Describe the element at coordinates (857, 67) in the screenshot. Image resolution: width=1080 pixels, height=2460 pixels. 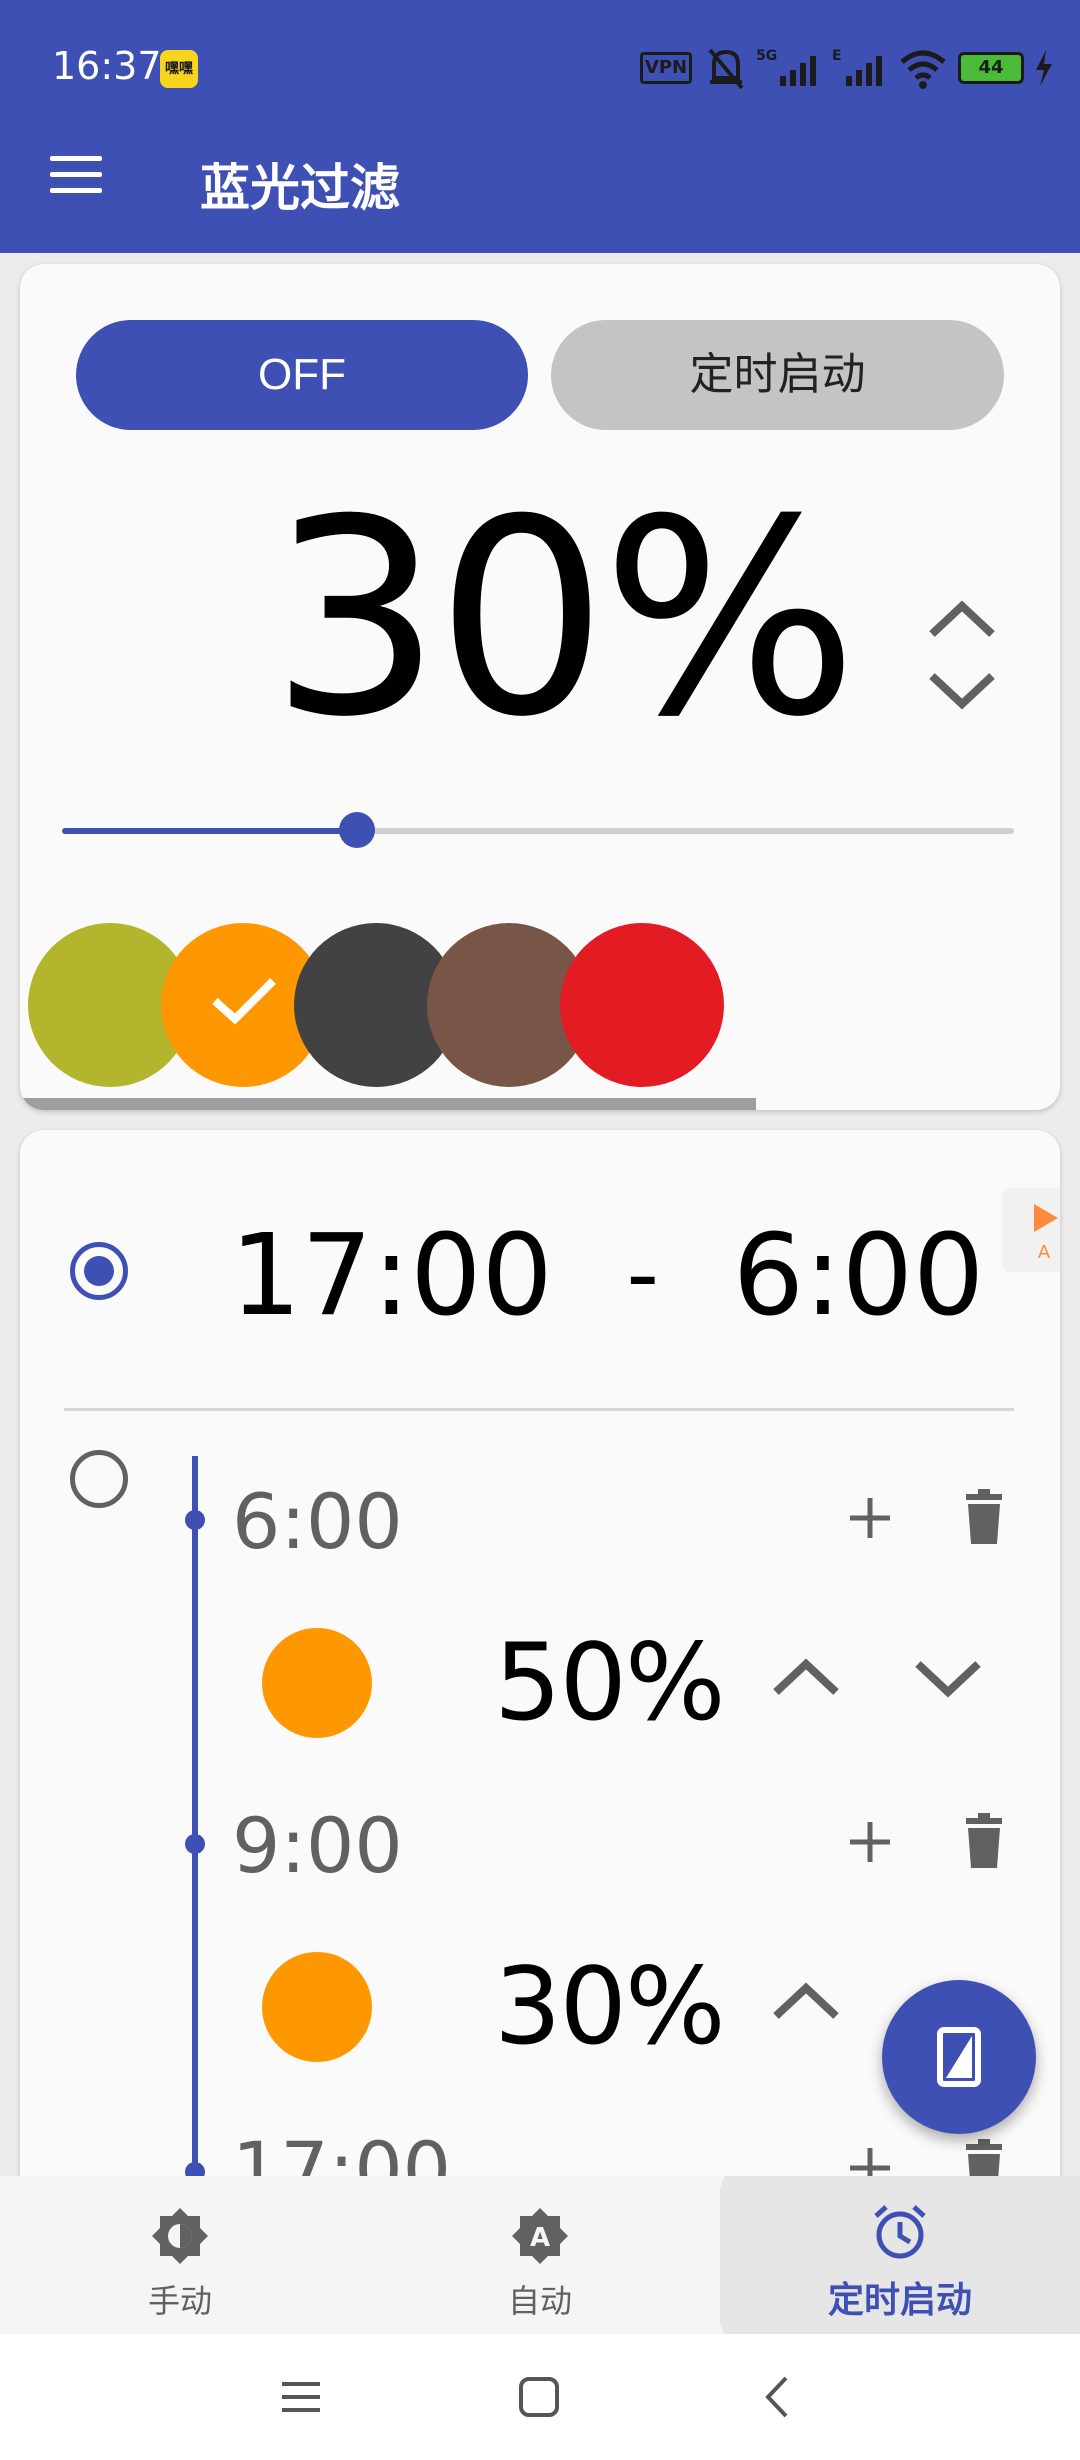
I see `signal-e-icon: E` at that location.